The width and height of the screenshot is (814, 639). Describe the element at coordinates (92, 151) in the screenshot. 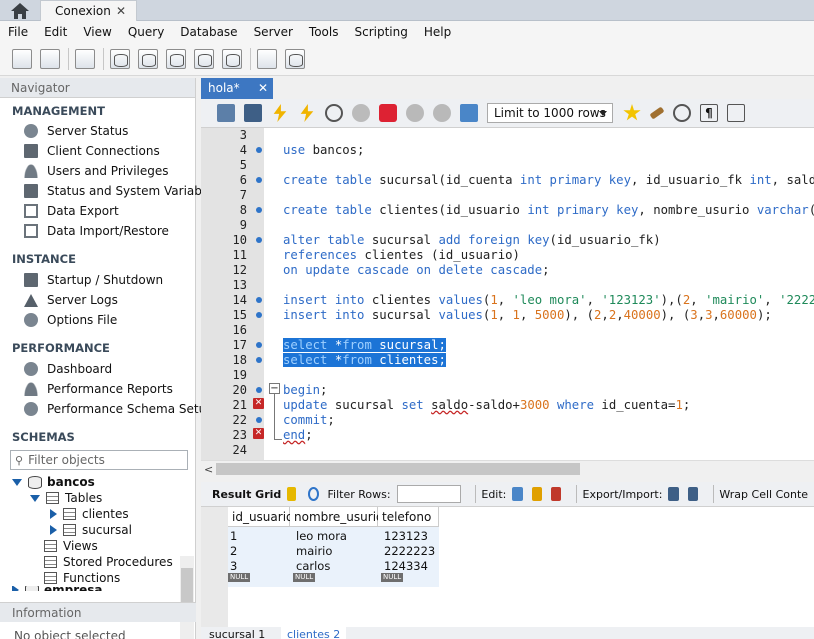

I see `nav-client-connections: Client Connections` at that location.